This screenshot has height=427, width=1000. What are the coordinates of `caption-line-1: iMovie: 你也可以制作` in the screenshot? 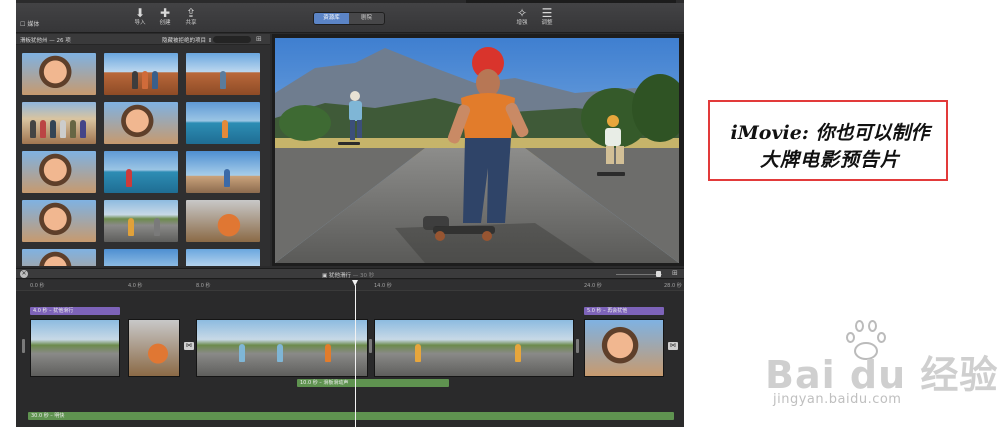 It's located at (830, 133).